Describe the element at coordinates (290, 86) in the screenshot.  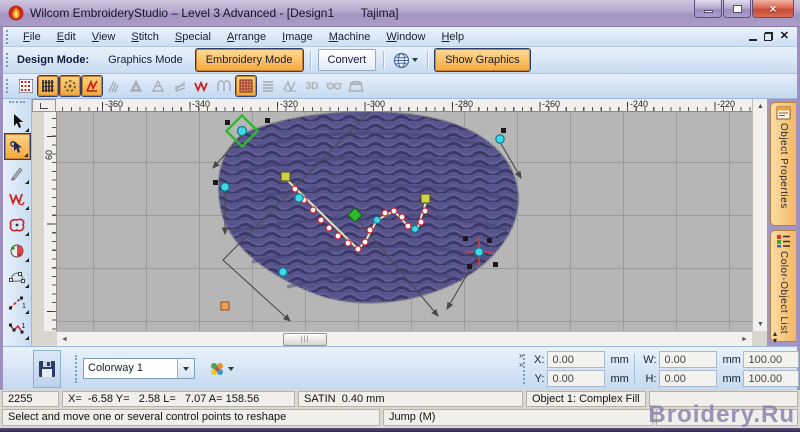
I see `hand-stitch-icon` at that location.